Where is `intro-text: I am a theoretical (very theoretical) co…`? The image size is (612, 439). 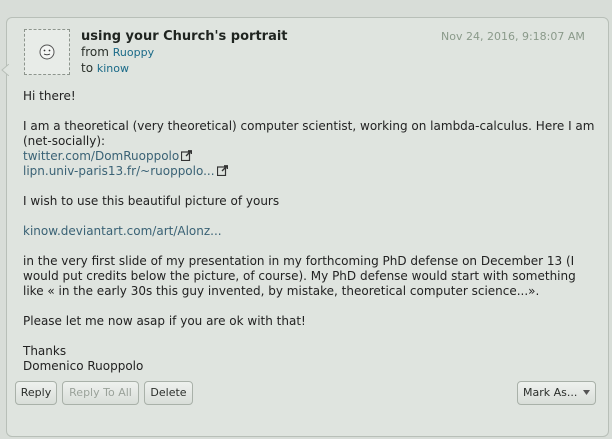
intro-text: I am a theoretical (very theoretical) co… is located at coordinates (309, 133).